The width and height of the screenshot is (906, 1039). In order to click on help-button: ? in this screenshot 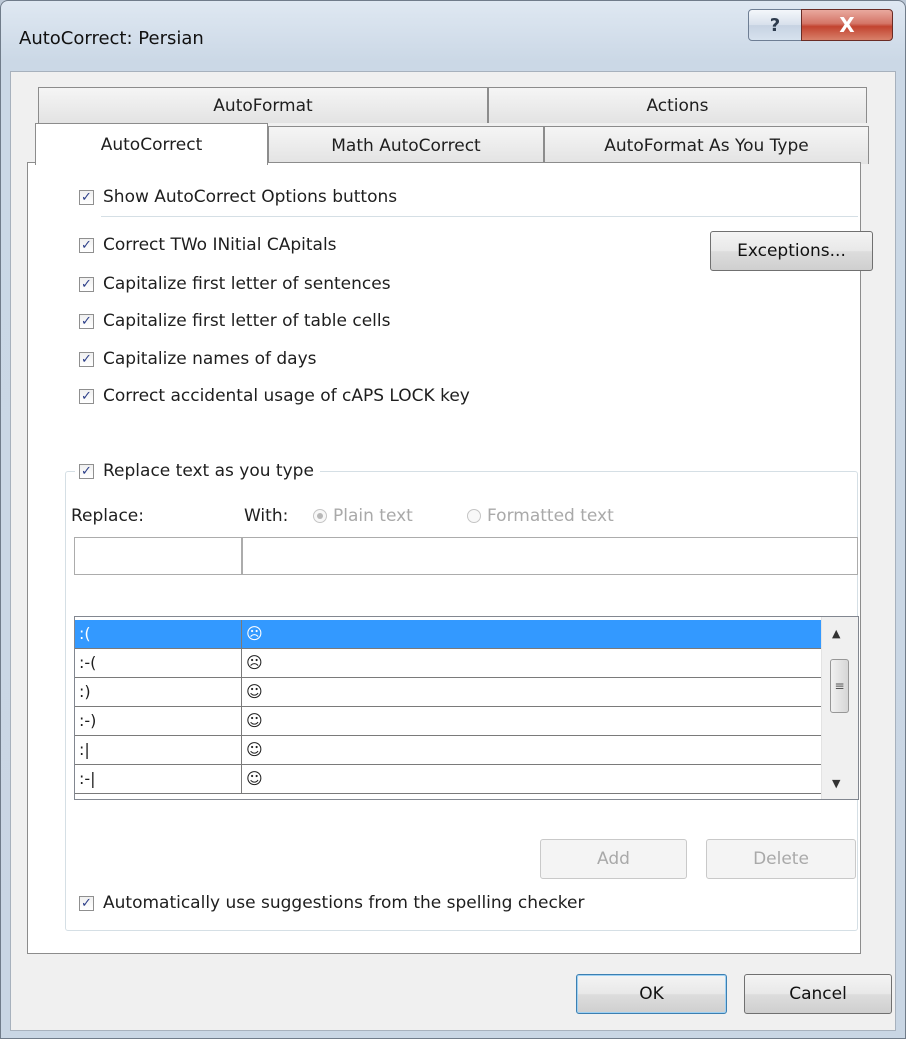, I will do `click(775, 25)`.